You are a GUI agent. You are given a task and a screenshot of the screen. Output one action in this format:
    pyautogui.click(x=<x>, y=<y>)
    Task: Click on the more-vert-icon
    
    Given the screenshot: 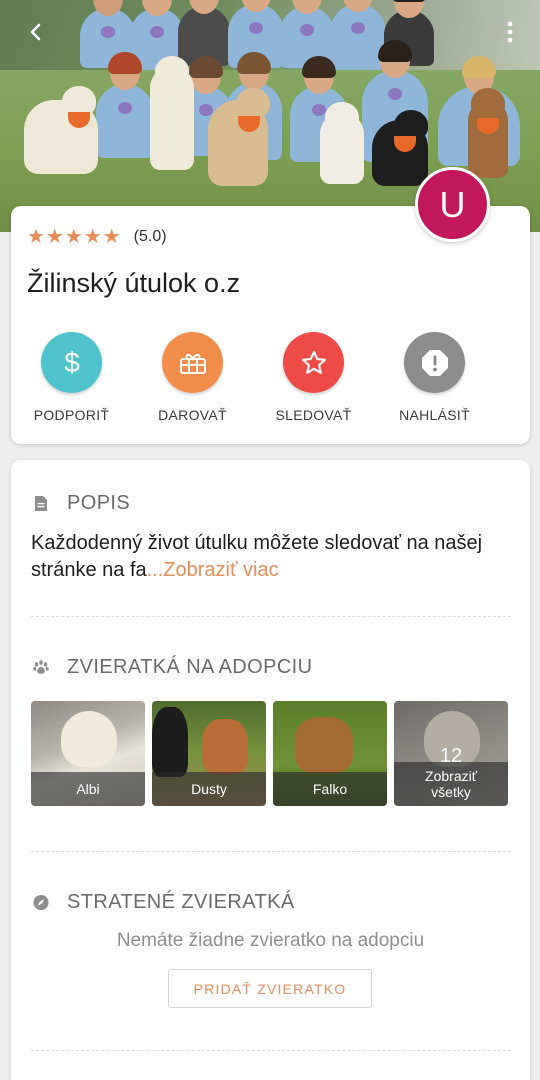 What is the action you would take?
    pyautogui.click(x=510, y=32)
    